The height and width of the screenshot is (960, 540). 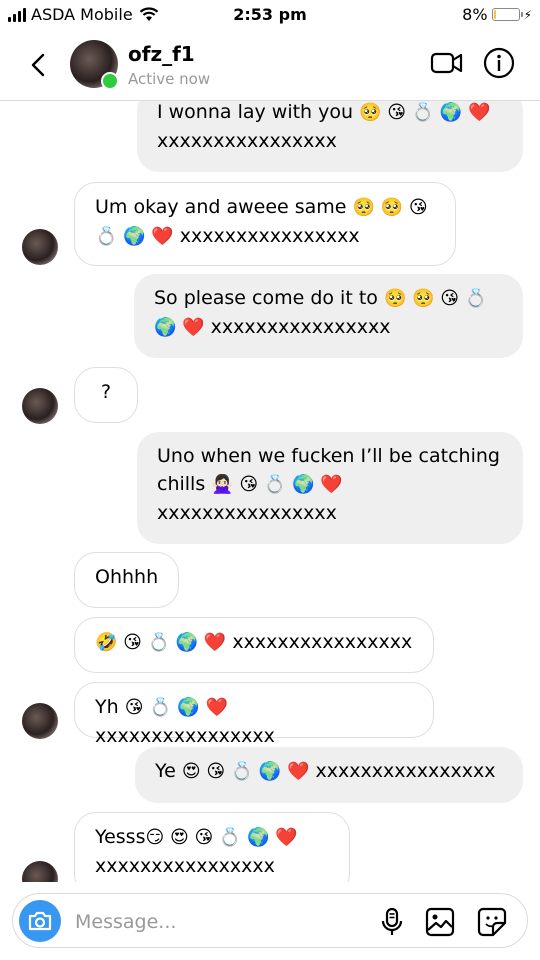 I want to click on status-time: 2:53 pm, so click(x=270, y=14).